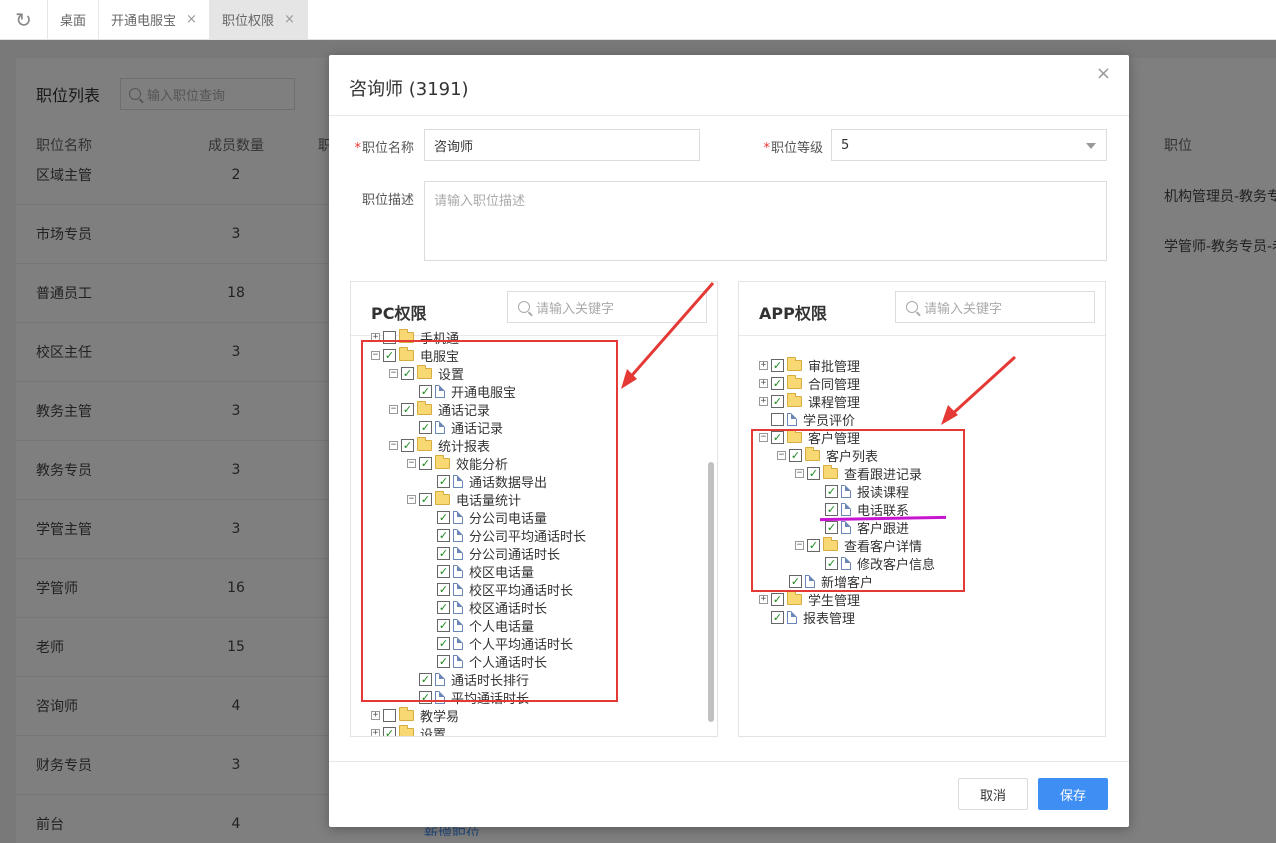  What do you see at coordinates (24, 19) in the screenshot?
I see `refresh-icon: ↻` at bounding box center [24, 19].